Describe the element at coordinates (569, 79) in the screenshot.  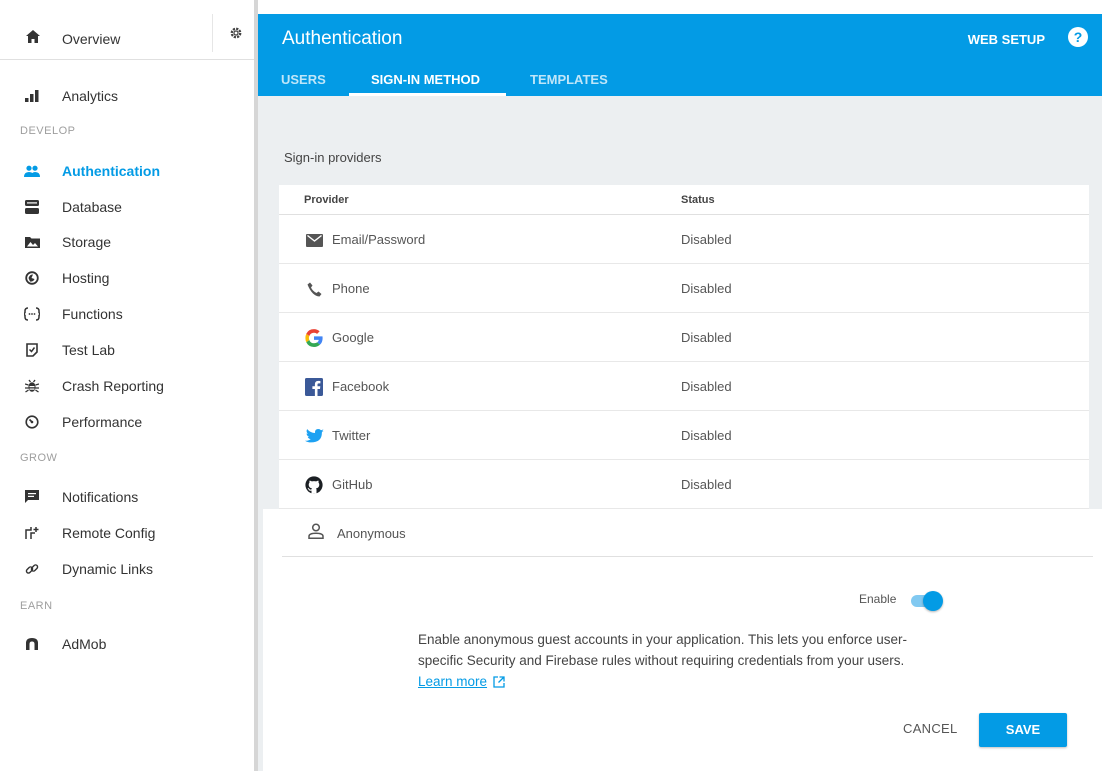
I see `tab-templates: TEMPLATES` at that location.